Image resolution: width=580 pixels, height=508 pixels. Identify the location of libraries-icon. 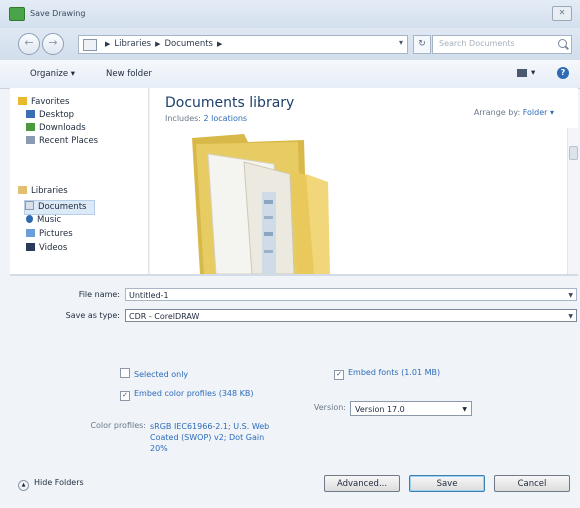
(22, 190).